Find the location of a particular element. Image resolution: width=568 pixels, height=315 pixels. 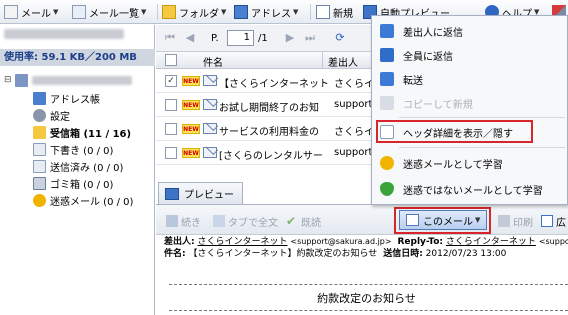

sidebar-item-spam: 迷惑メール (0 / 0) is located at coordinates (83, 200).